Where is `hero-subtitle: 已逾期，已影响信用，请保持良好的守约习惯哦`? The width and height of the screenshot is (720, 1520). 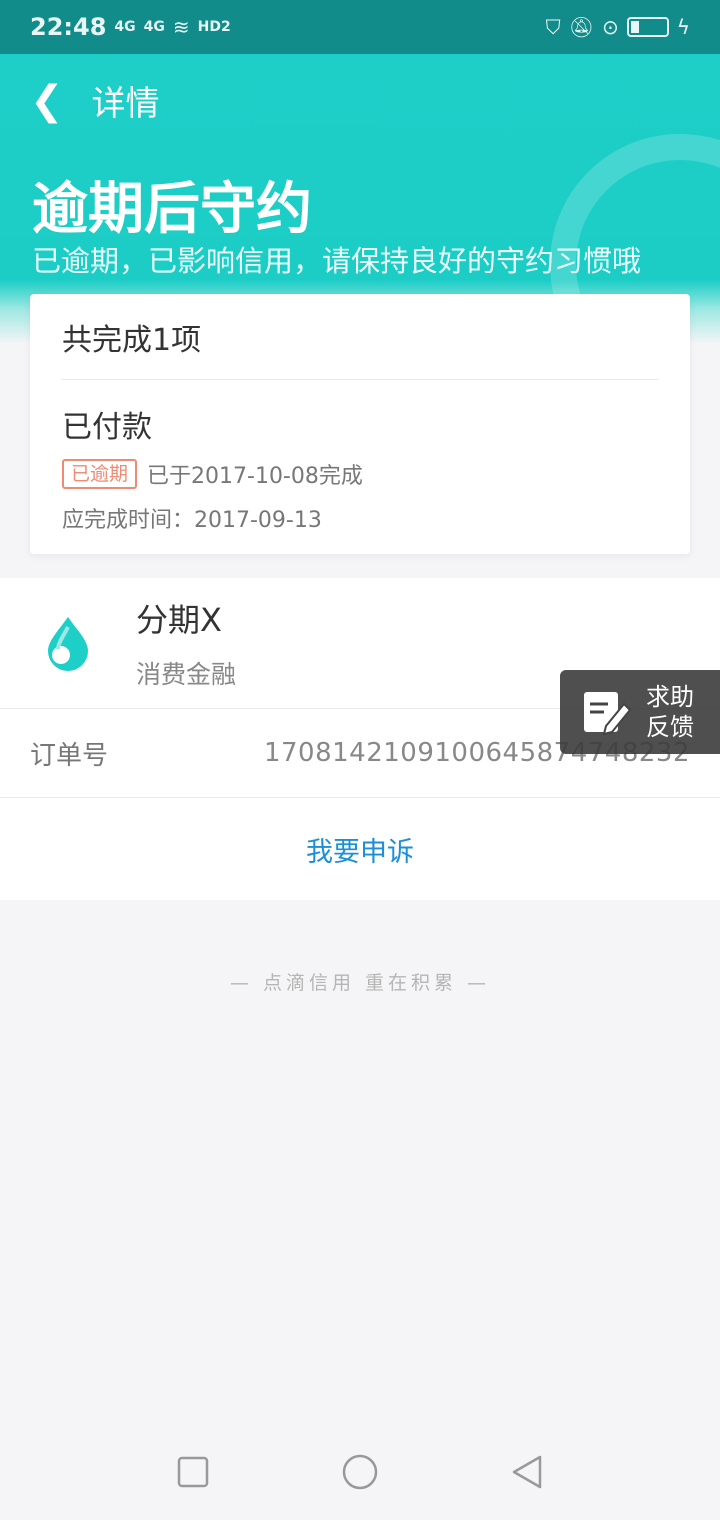 hero-subtitle: 已逾期，已影响信用，请保持良好的守约习惯哦 is located at coordinates (337, 261).